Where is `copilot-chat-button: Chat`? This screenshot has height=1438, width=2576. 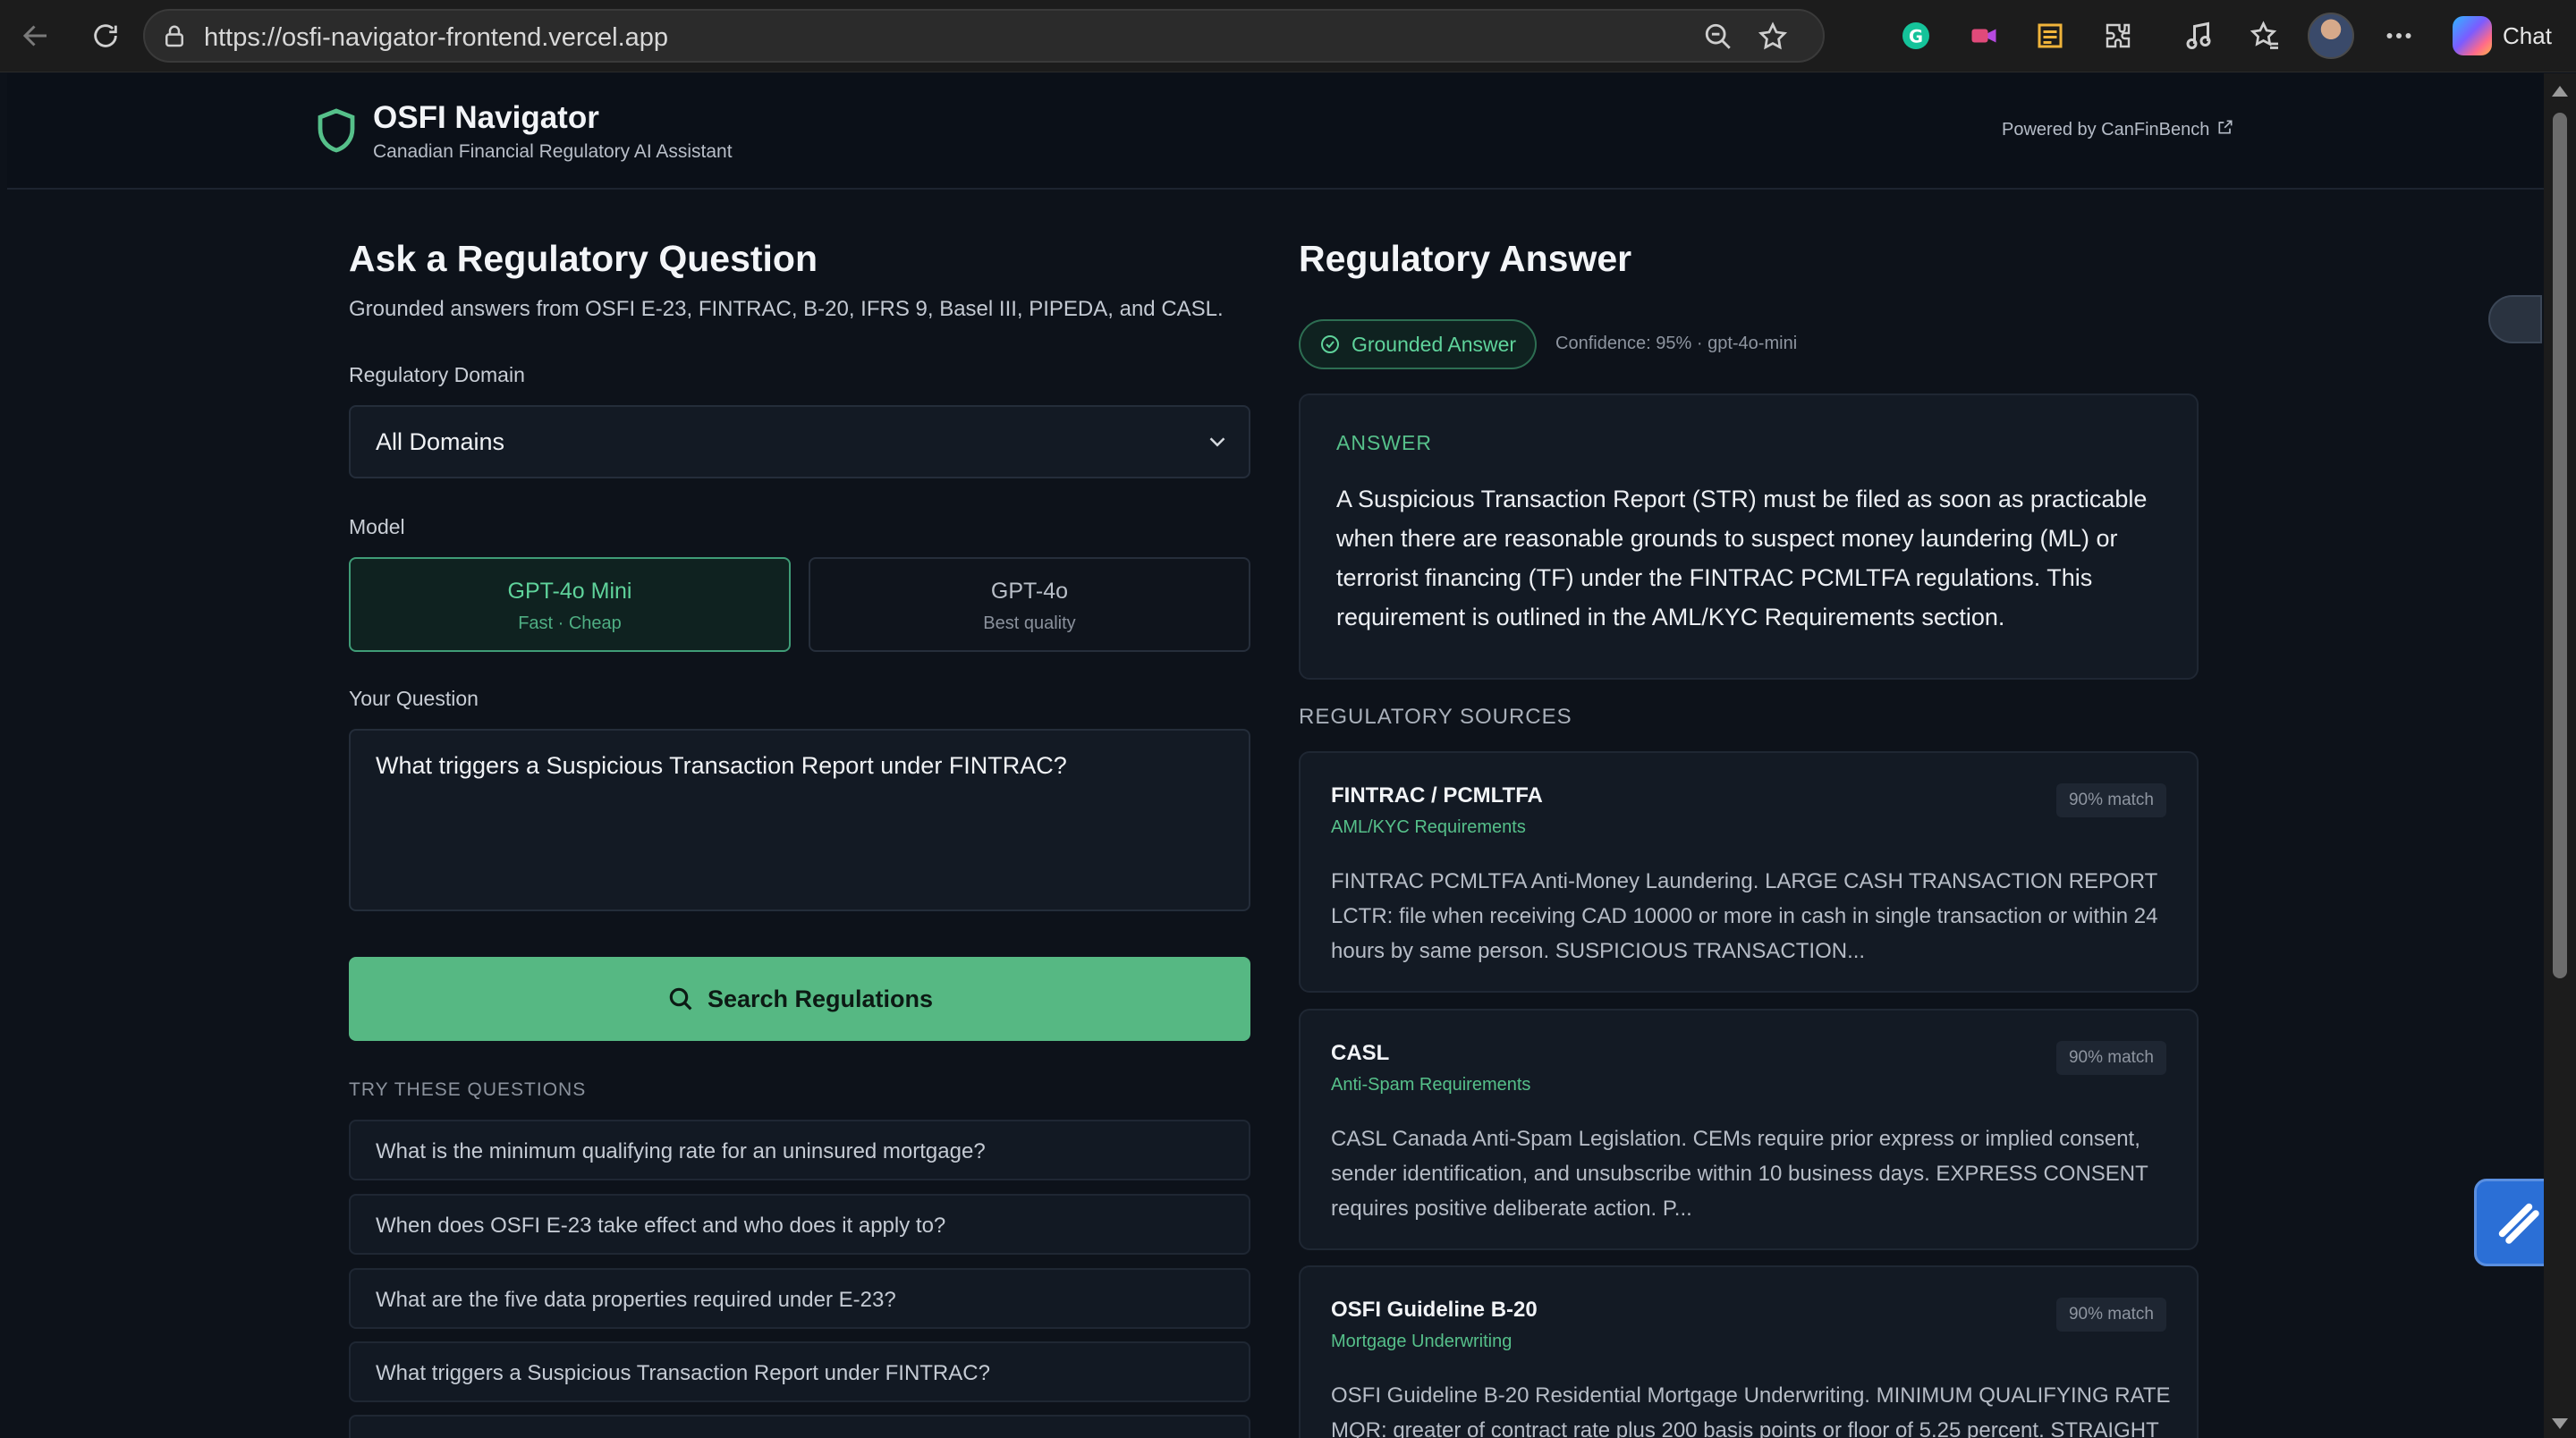 copilot-chat-button: Chat is located at coordinates (2504, 36).